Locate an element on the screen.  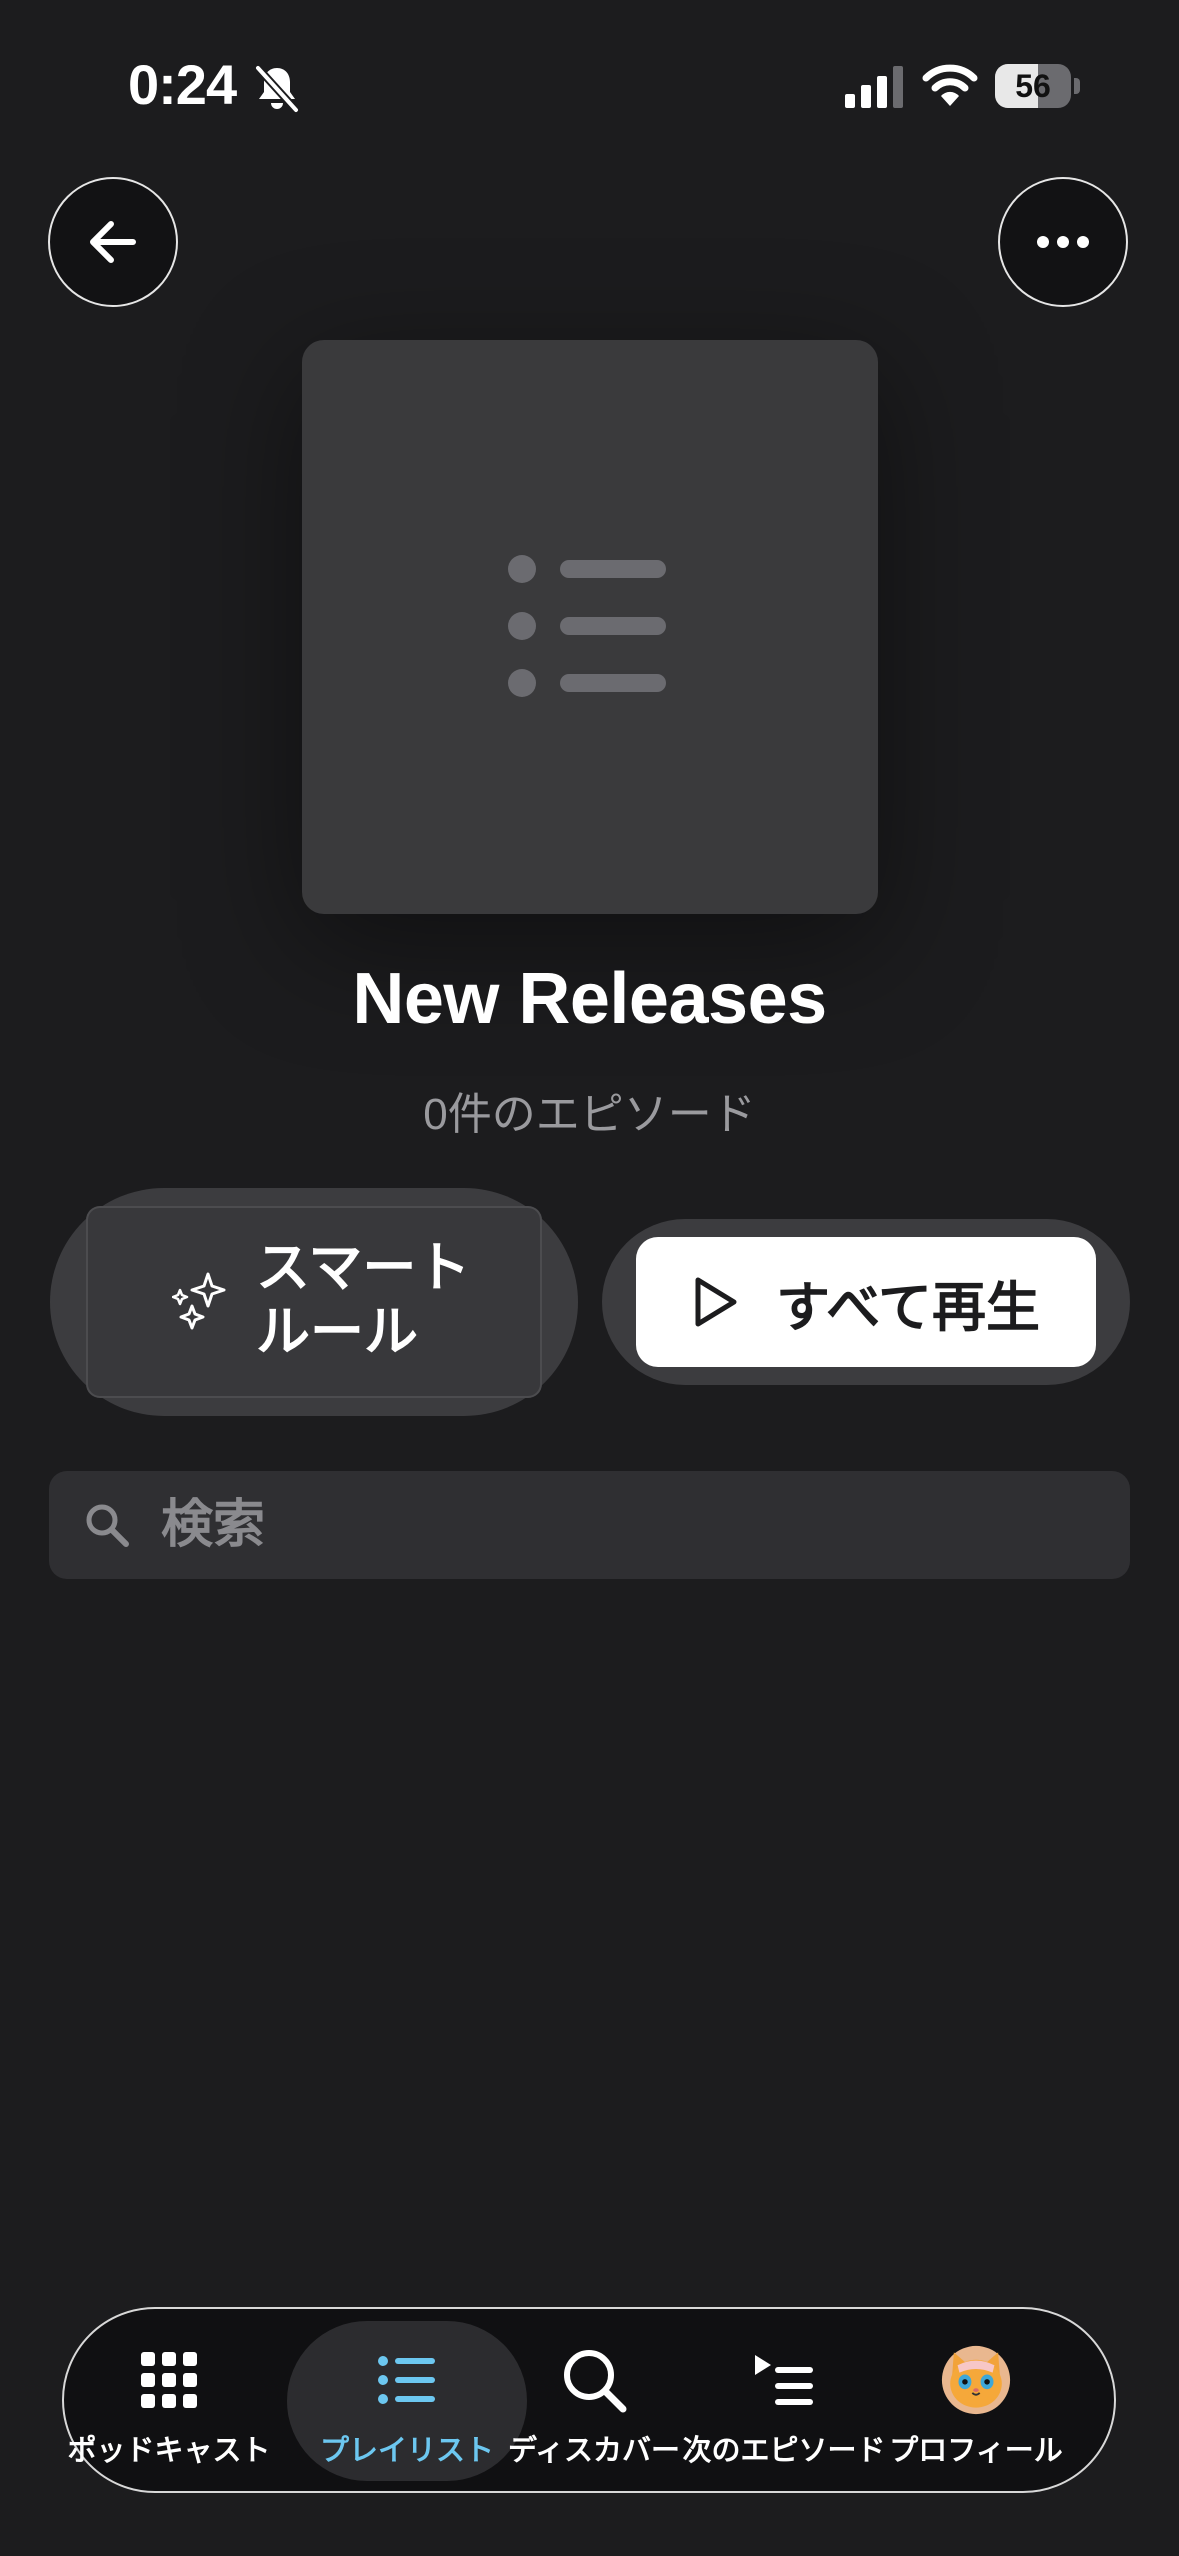
bell-slash-icon is located at coordinates (277, 89).